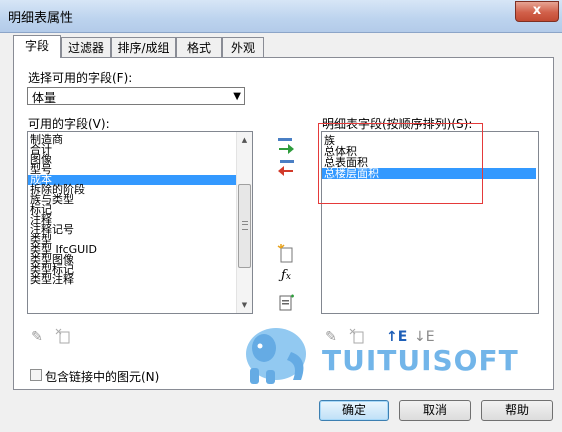  Describe the element at coordinates (132, 209) in the screenshot. I see `available-field-item: 标记` at that location.